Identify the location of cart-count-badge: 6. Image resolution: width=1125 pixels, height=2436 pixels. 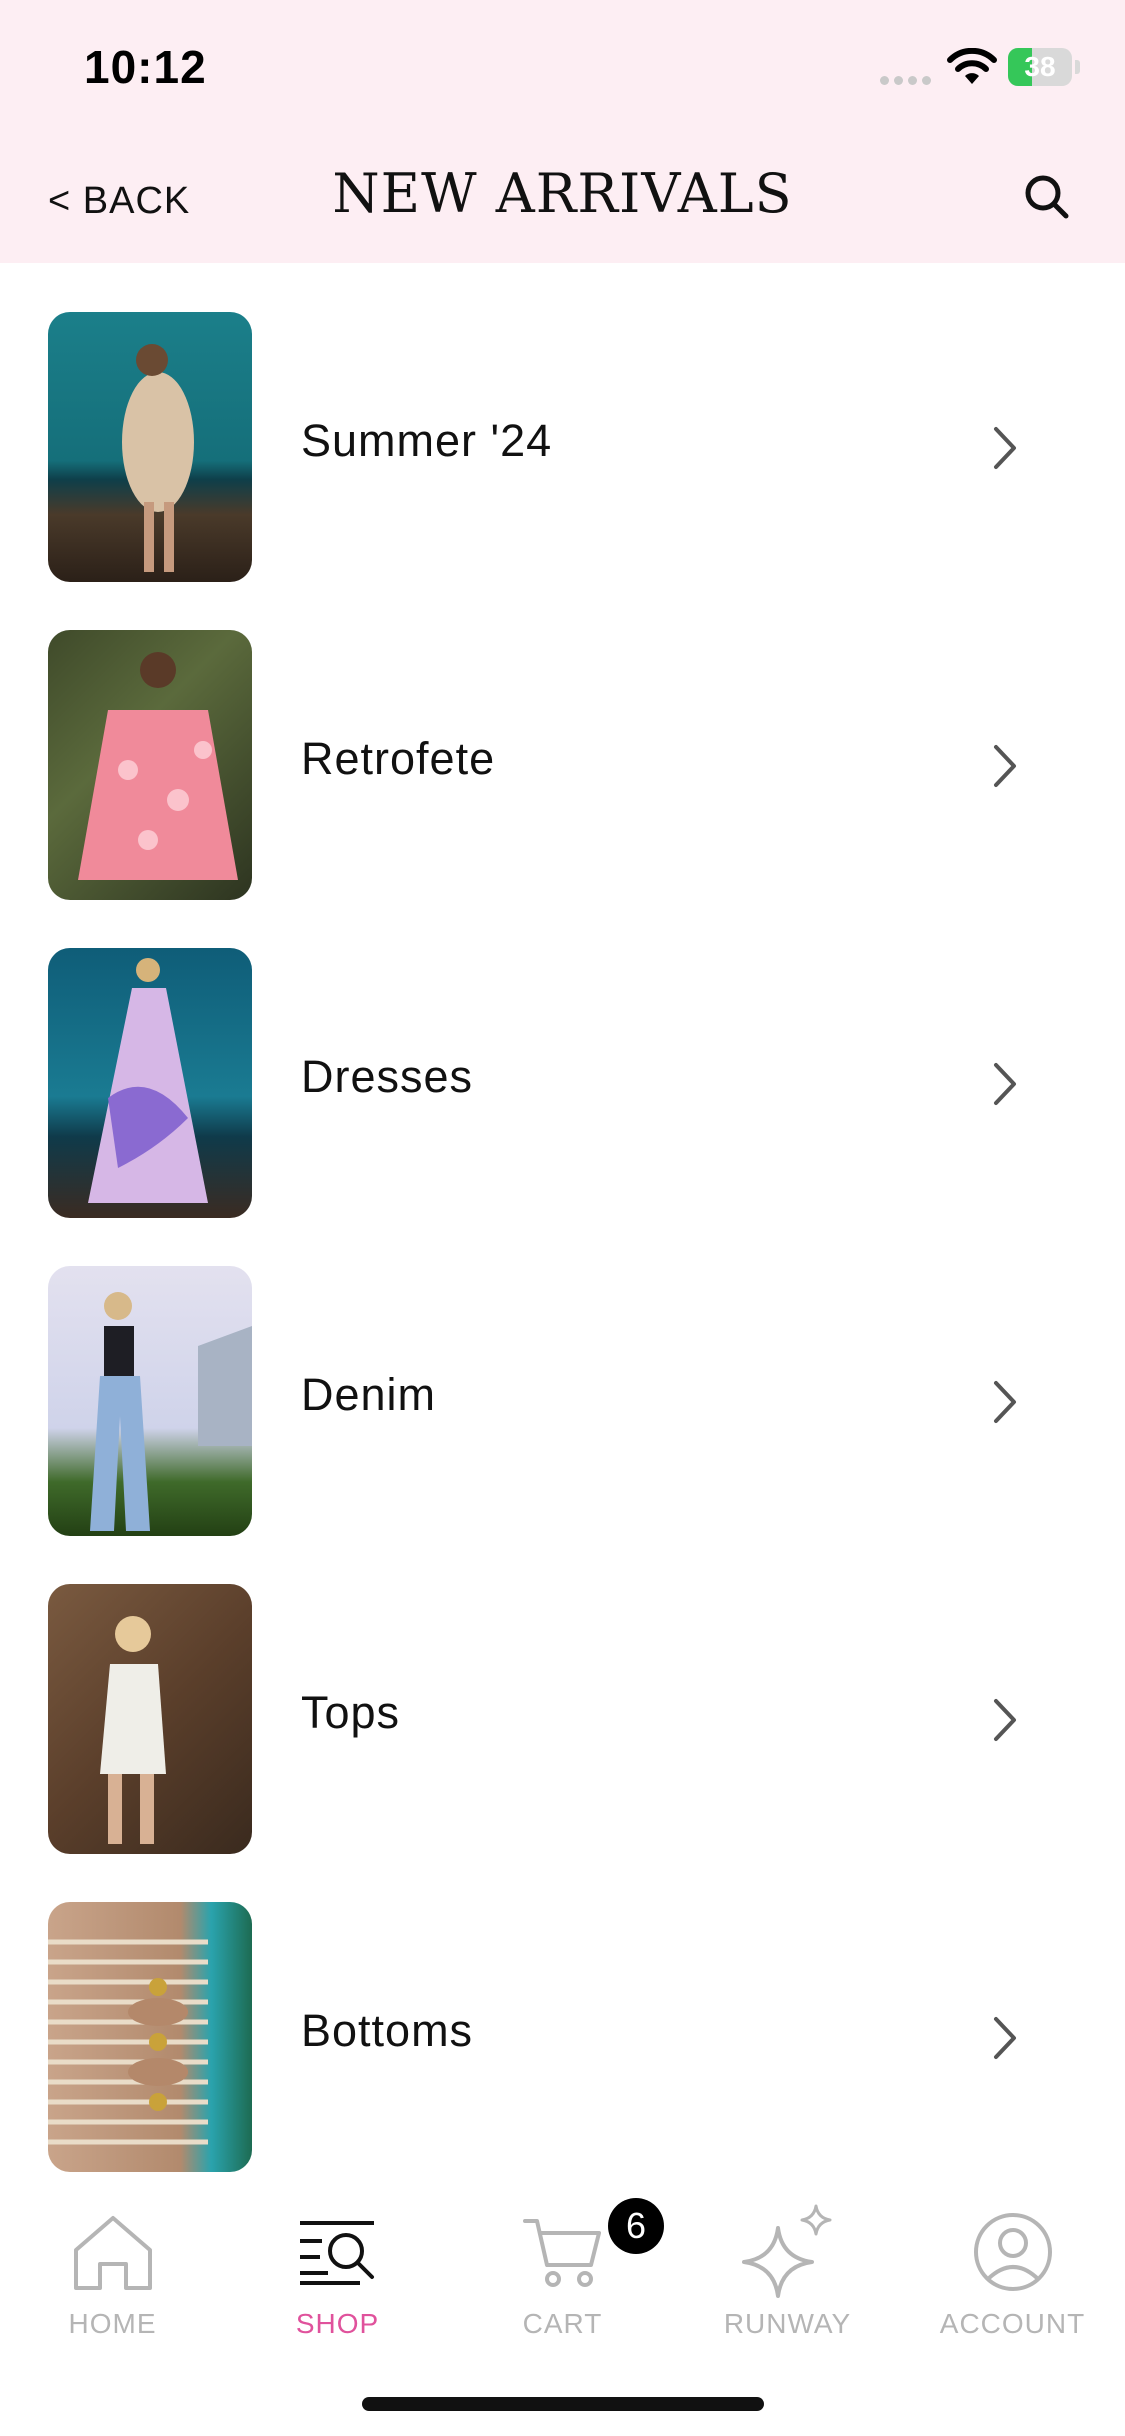
(636, 2226).